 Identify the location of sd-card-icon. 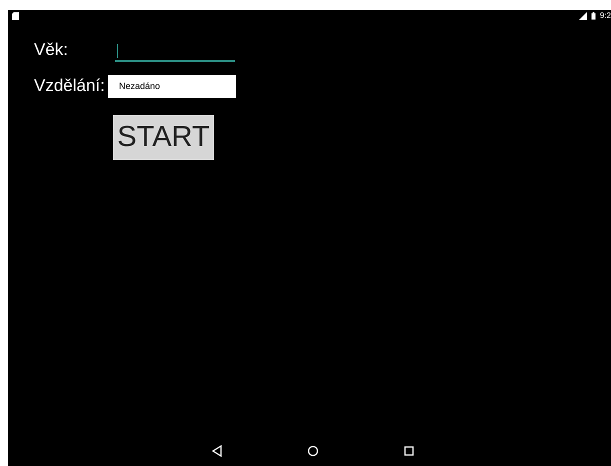
(15, 16).